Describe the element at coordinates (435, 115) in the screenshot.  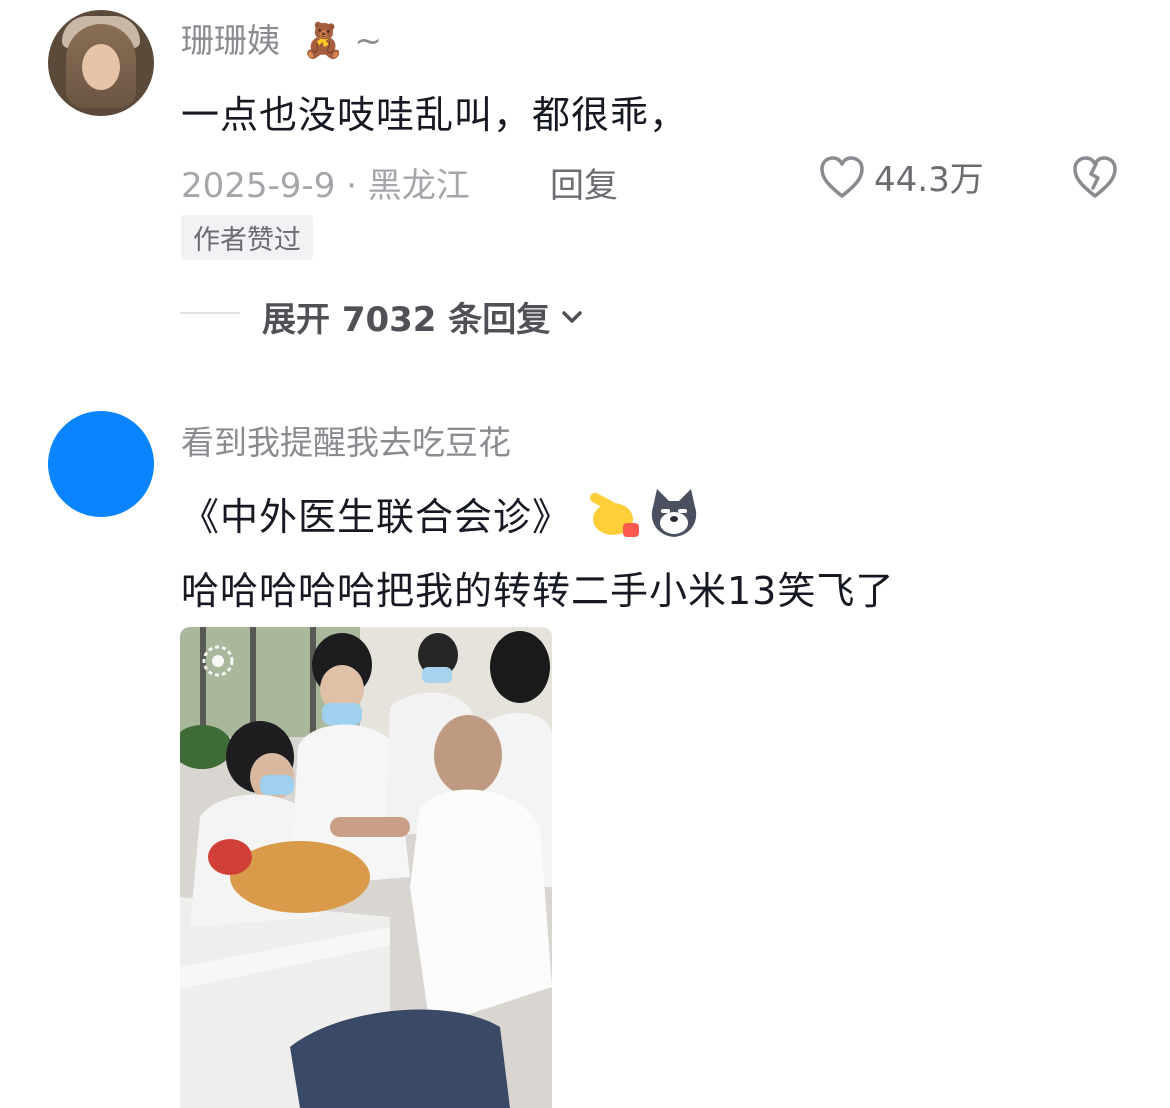
I see `comment-text: 一点也没吱哇乱叫，都很乖，` at that location.